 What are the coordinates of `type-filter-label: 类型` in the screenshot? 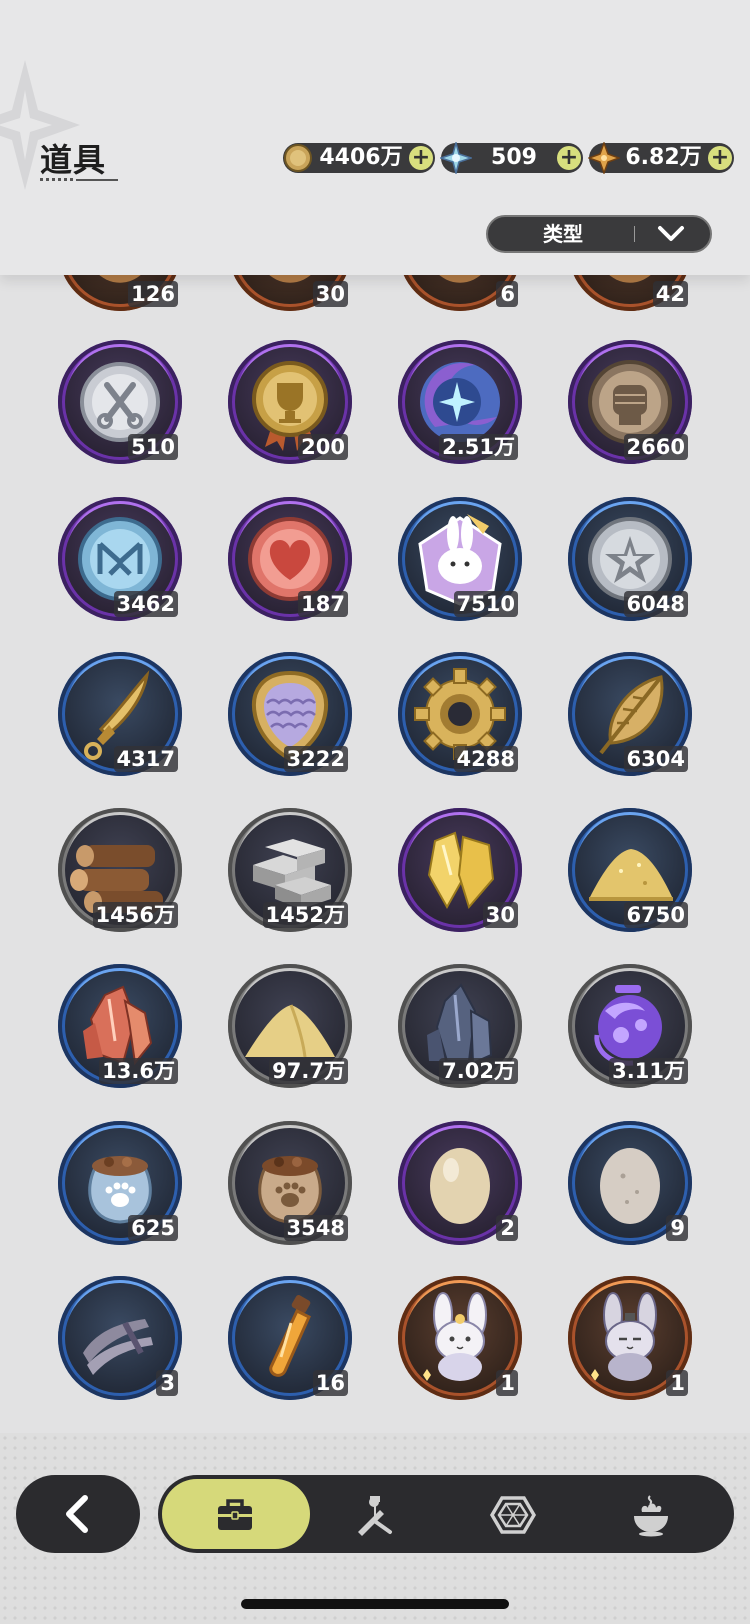 It's located at (563, 234).